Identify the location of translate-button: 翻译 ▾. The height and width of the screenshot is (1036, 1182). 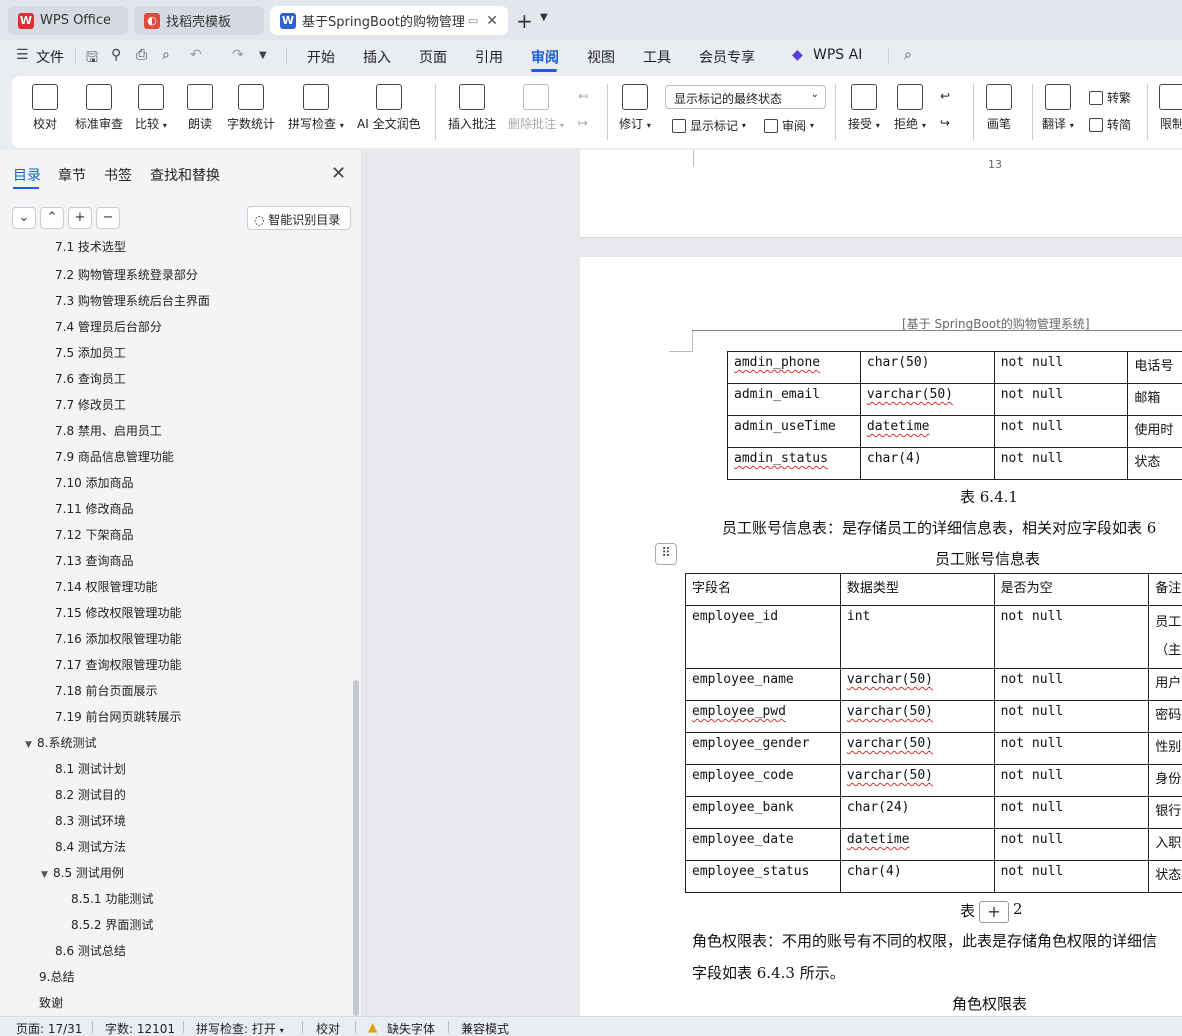
(1058, 108).